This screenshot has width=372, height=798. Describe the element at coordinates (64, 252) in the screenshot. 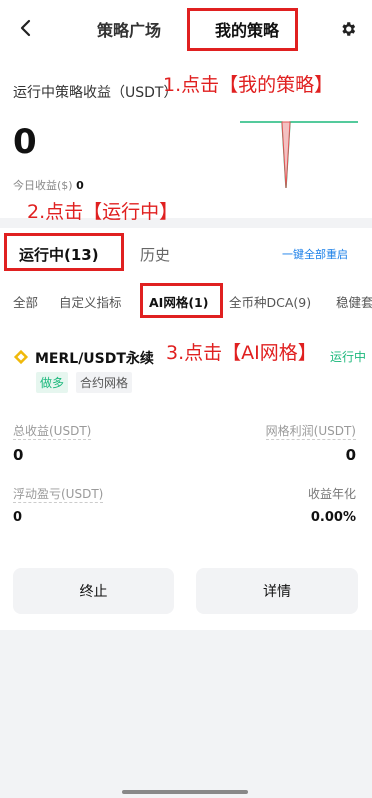

I see `annotation-box-running` at that location.